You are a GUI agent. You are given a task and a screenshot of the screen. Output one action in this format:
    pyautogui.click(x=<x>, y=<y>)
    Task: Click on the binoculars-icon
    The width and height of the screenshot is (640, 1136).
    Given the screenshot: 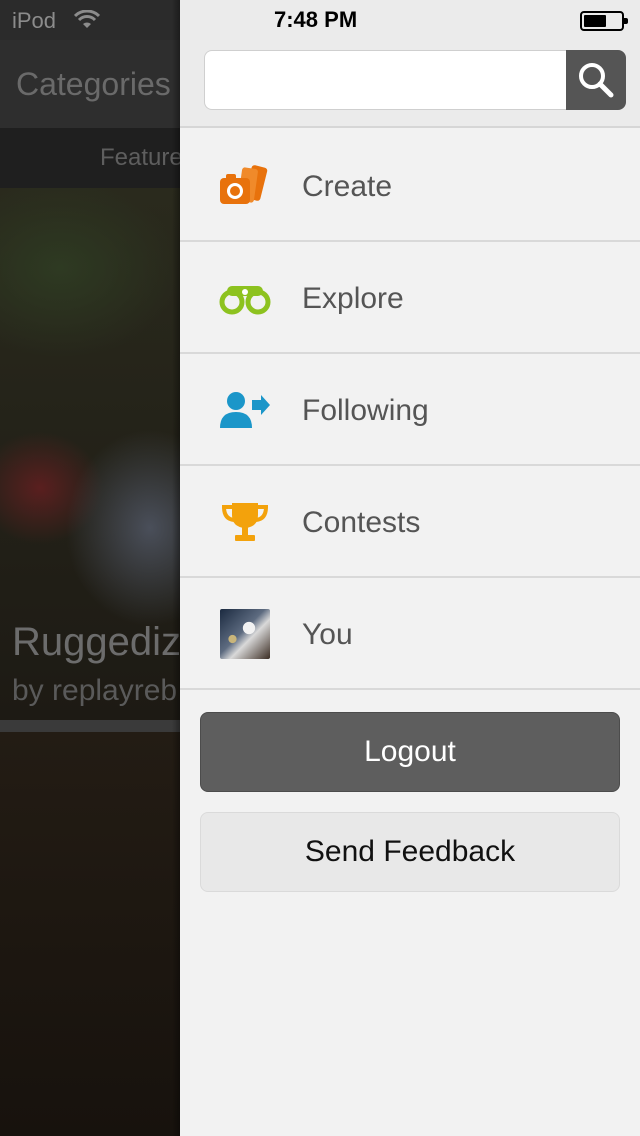 What is the action you would take?
    pyautogui.click(x=245, y=298)
    